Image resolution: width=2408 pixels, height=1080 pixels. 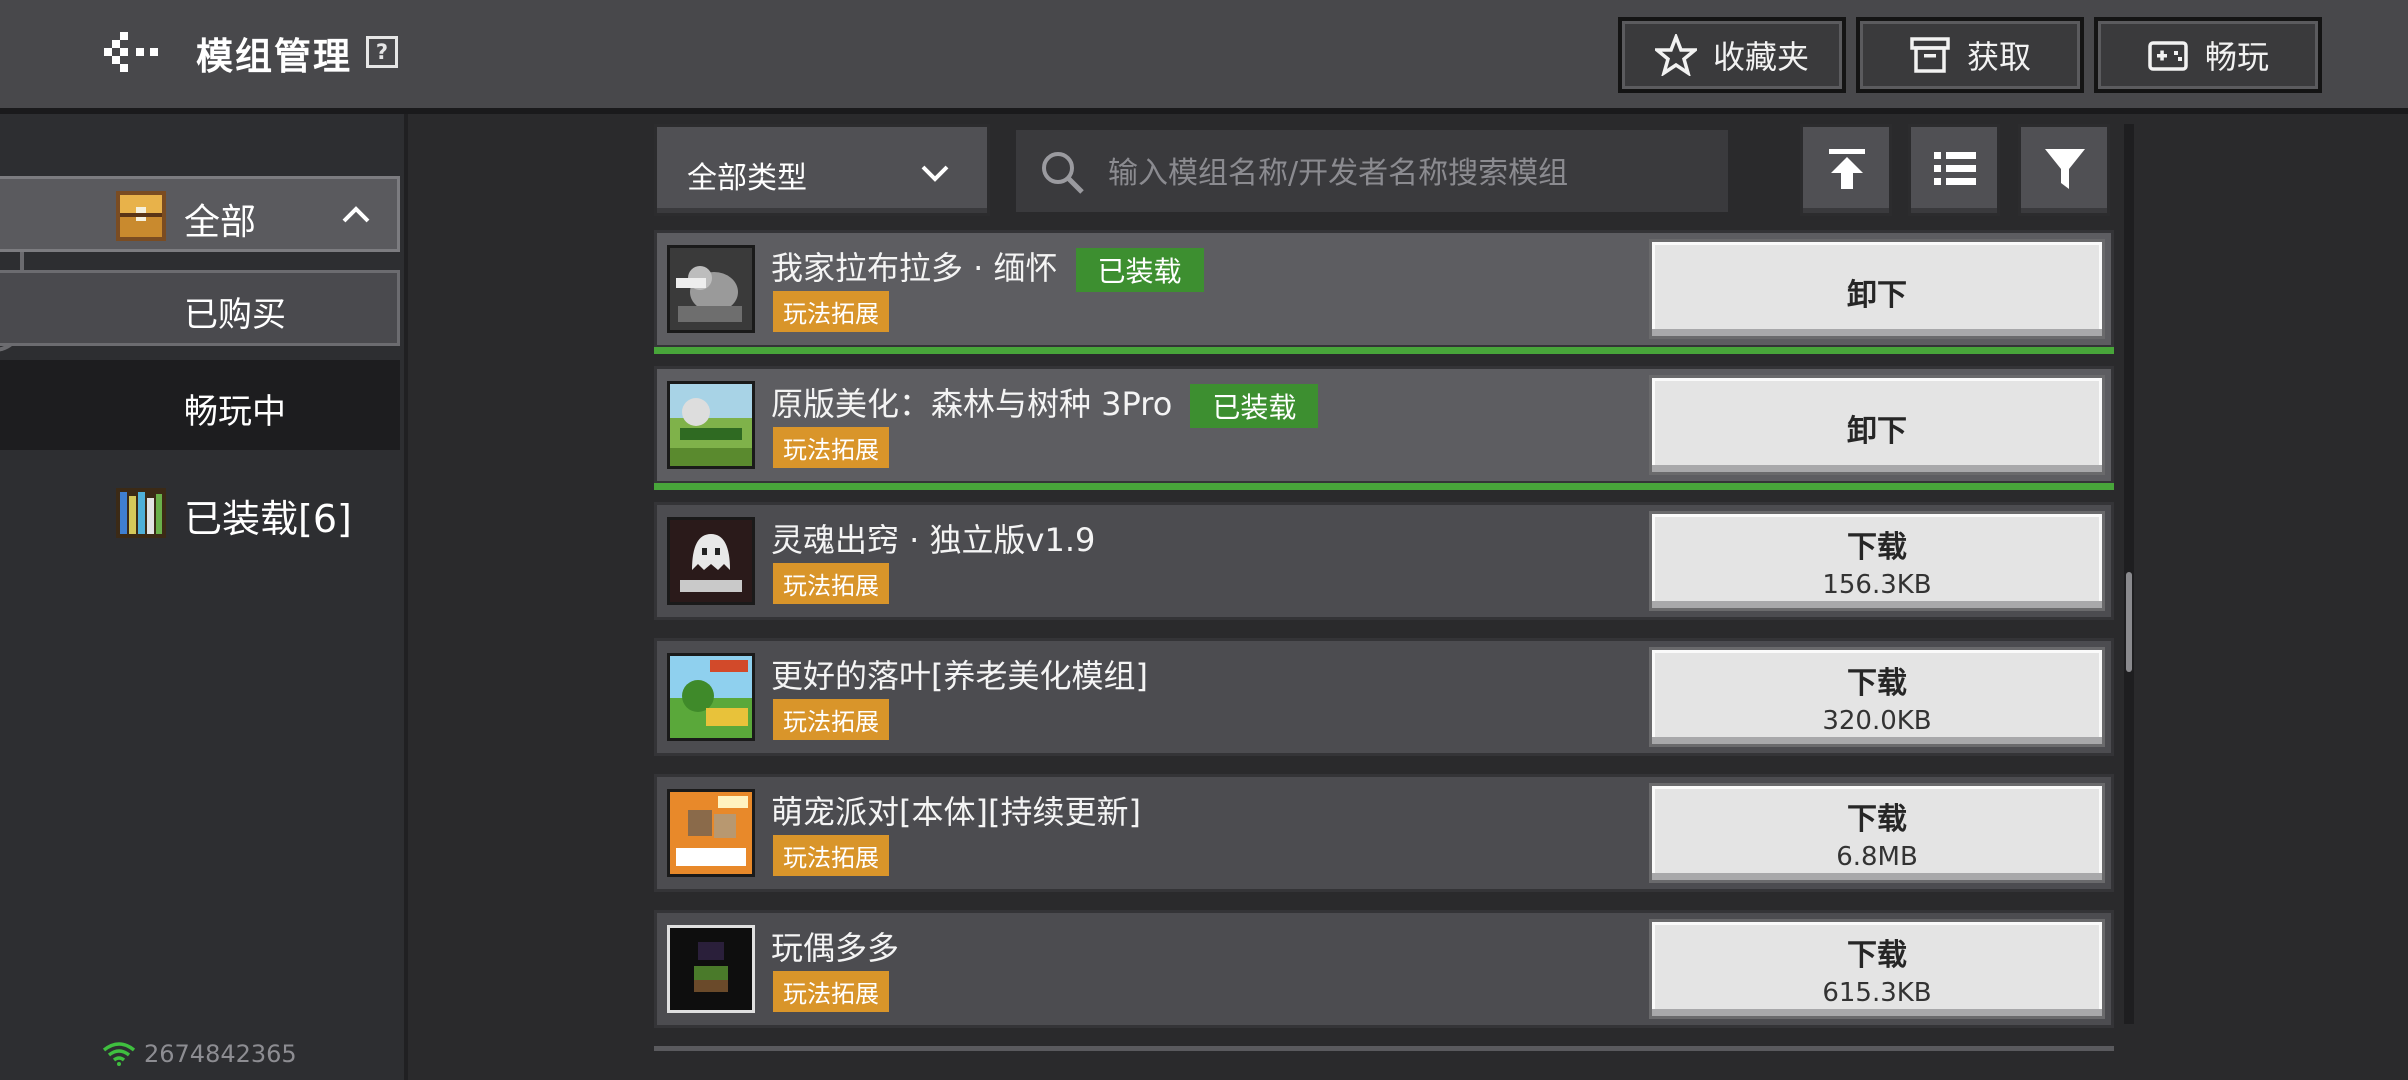 I want to click on sidebar-item-bought: 已购买, so click(x=200, y=308).